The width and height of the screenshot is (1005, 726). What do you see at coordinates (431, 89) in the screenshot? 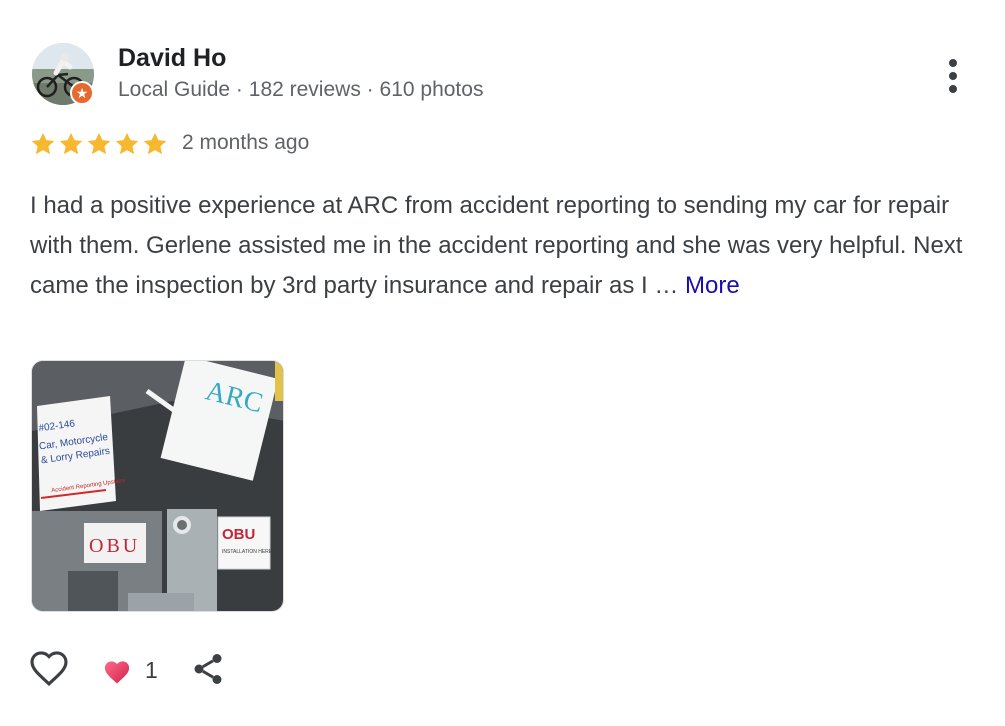
I see `reviewer-photo-count: 610 photos` at bounding box center [431, 89].